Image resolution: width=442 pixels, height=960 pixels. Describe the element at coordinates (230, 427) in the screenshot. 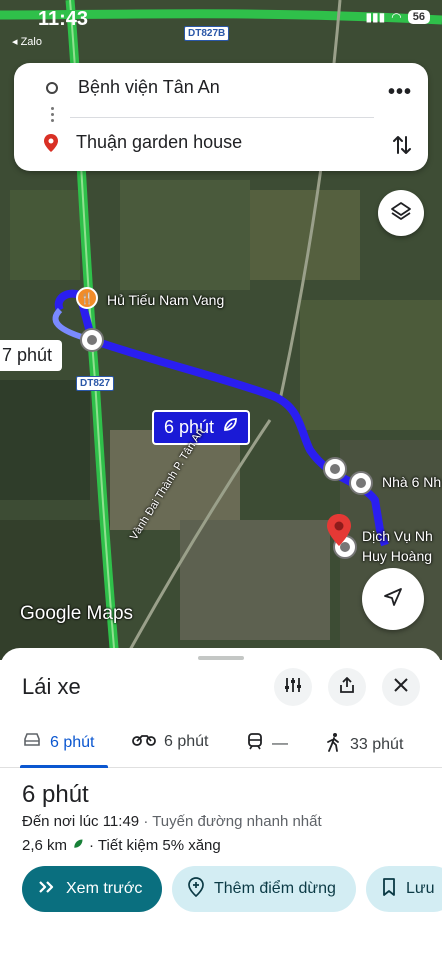

I see `leaf-icon` at that location.